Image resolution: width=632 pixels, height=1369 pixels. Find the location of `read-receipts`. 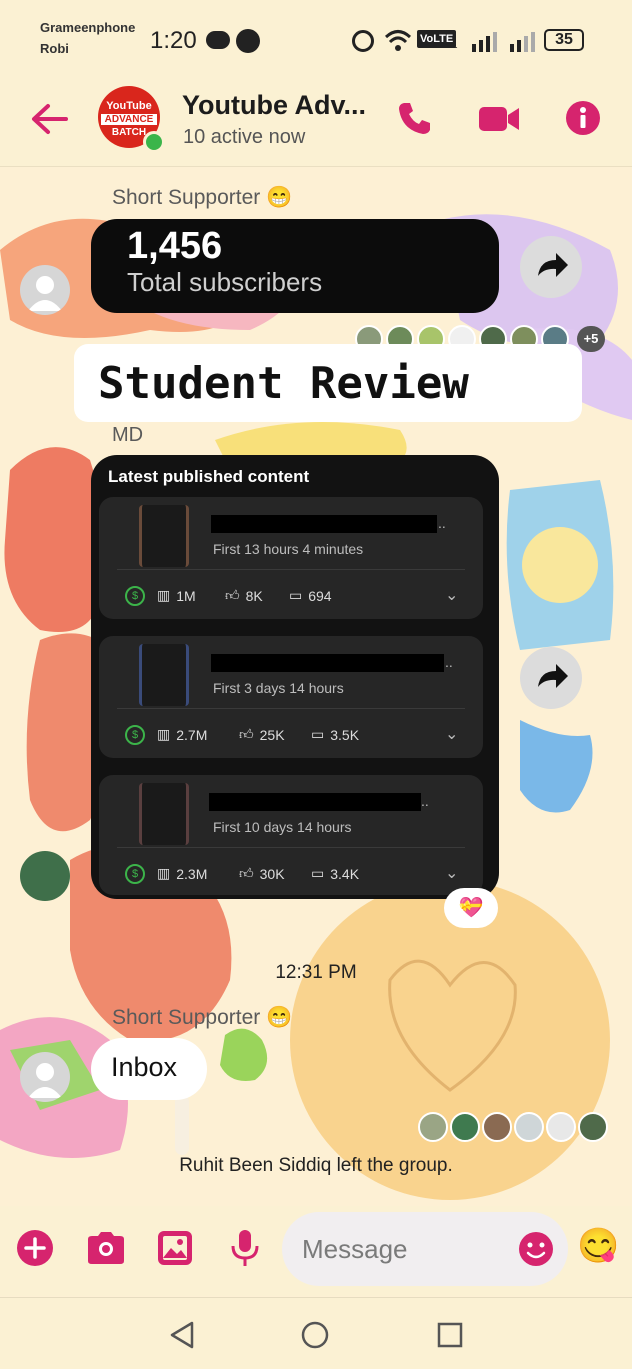

read-receipts is located at coordinates (513, 1127).